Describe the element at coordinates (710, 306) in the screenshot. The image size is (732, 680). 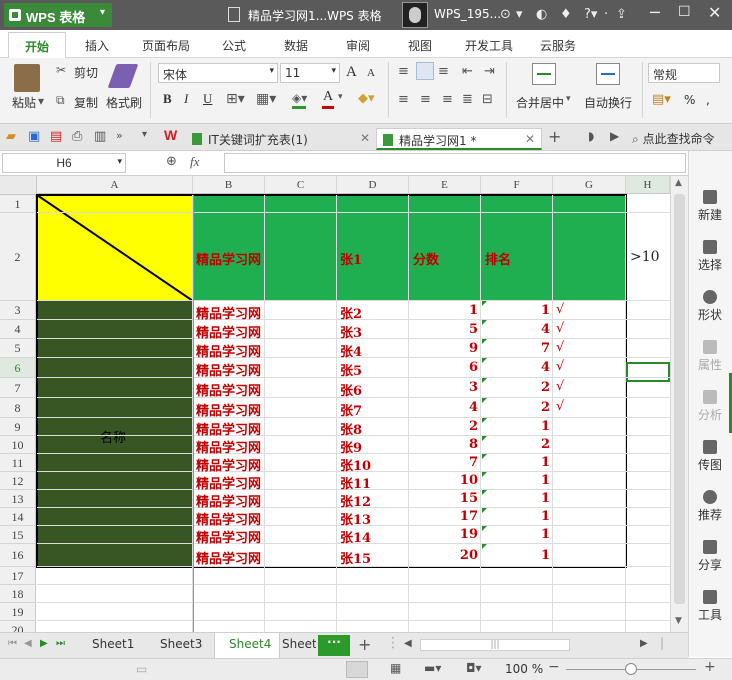
I see `panel-shape: 形状` at that location.